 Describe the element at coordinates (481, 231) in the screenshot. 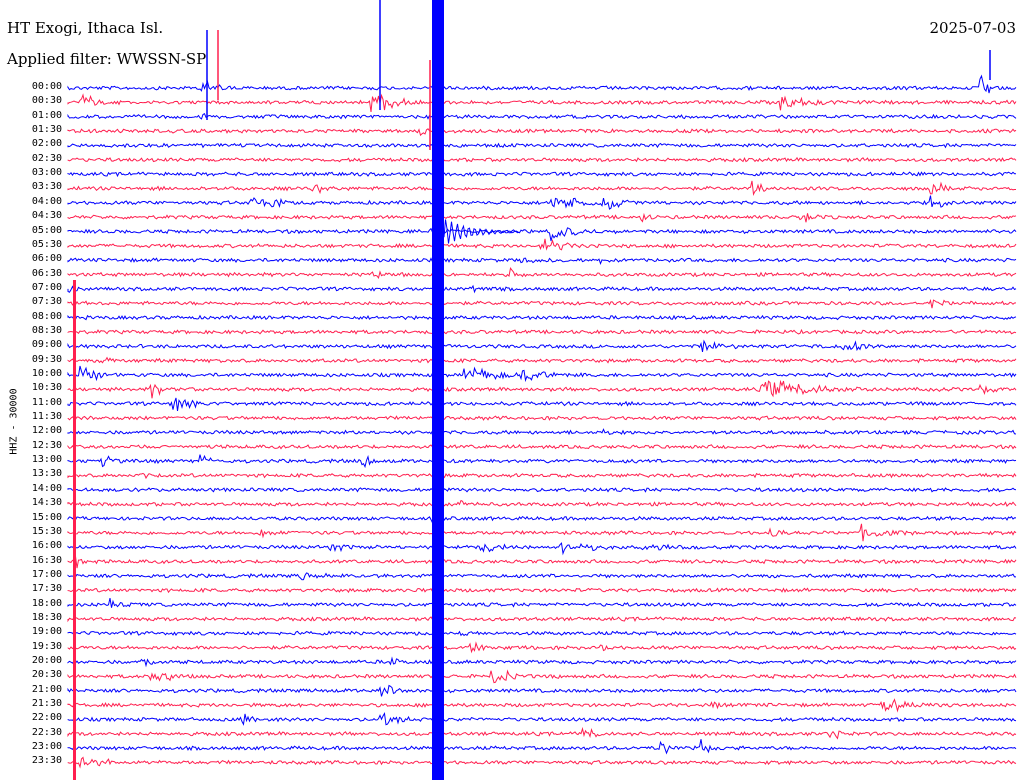

I see `event-coda` at that location.